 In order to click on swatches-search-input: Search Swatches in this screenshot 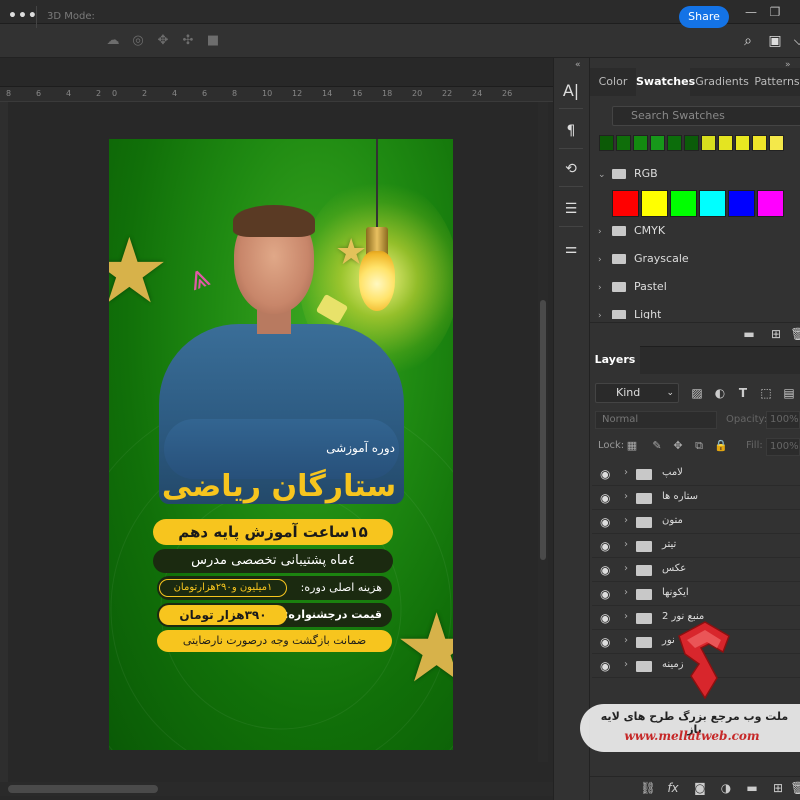, I will do `click(706, 116)`.